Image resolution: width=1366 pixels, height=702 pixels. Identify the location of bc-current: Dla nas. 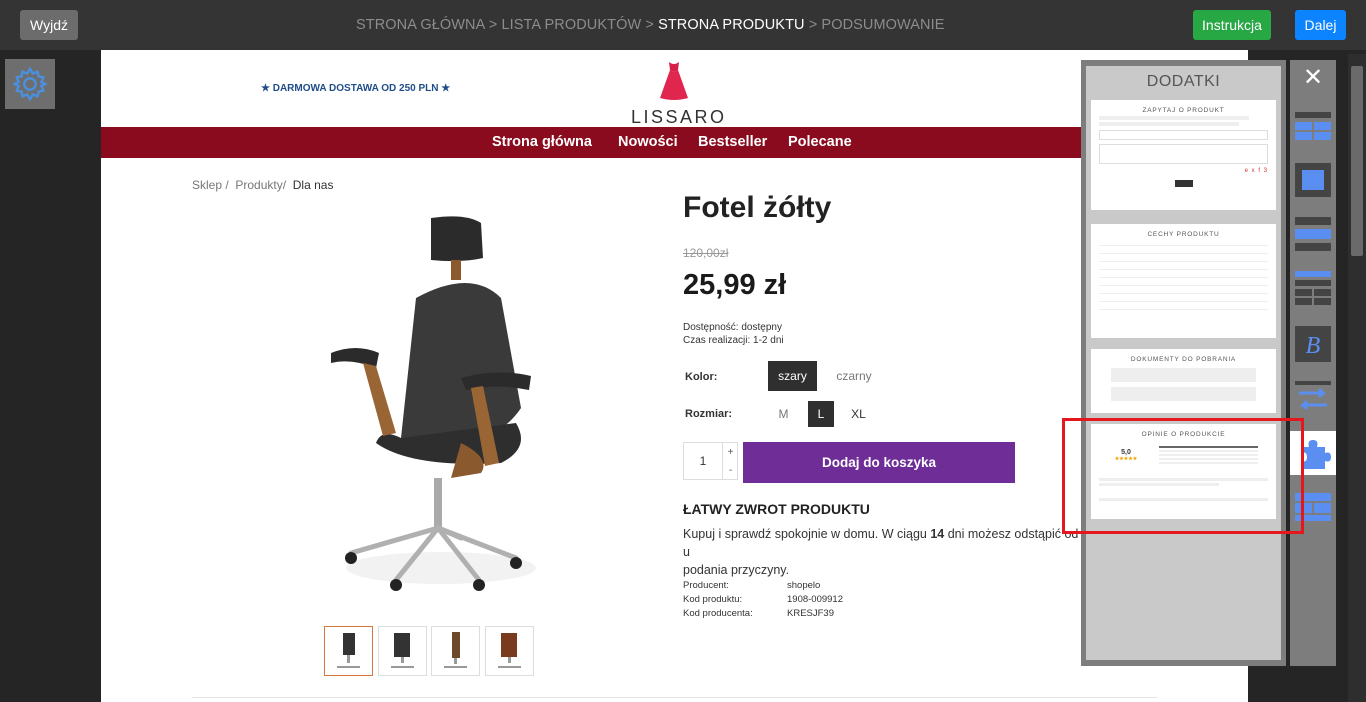
(313, 185).